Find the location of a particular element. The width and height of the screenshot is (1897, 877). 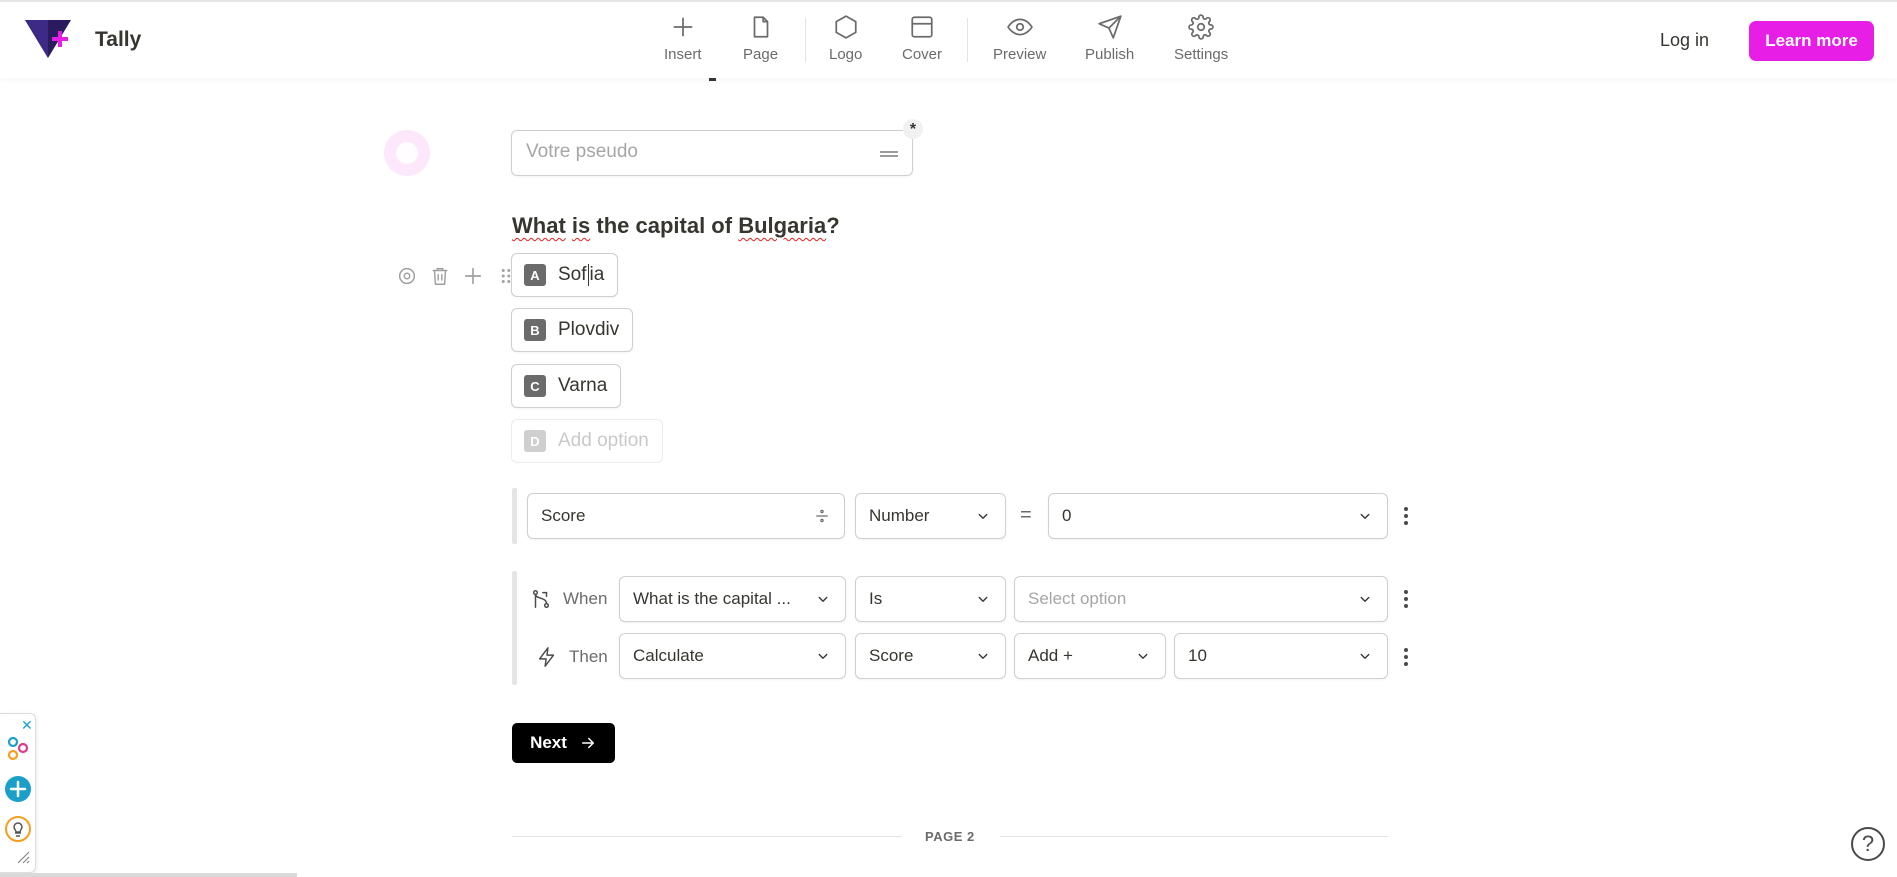

block-add-button is located at coordinates (472, 275).